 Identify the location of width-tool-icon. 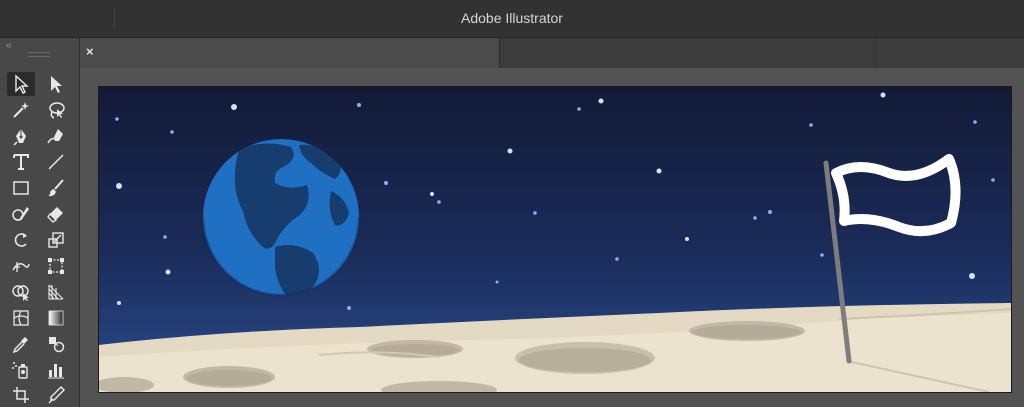
(21, 267).